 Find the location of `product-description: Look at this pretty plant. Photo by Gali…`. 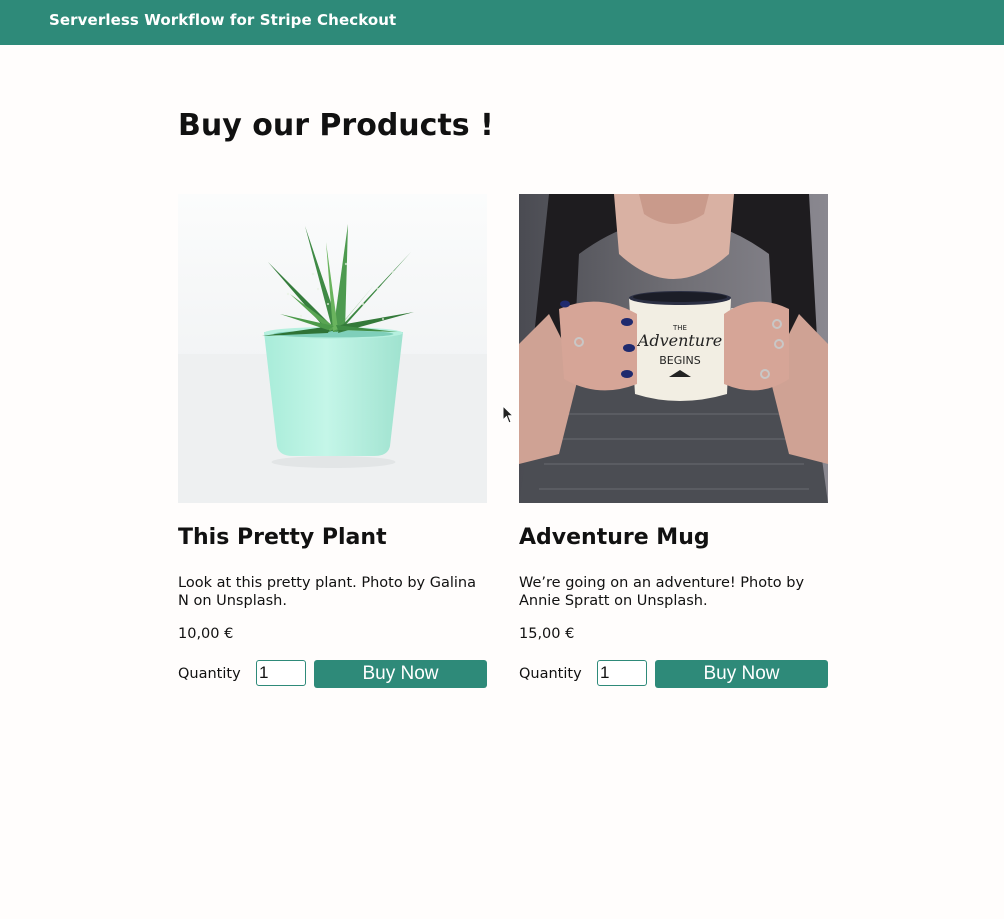

product-description: Look at this pretty plant. Photo by Gali… is located at coordinates (327, 592).